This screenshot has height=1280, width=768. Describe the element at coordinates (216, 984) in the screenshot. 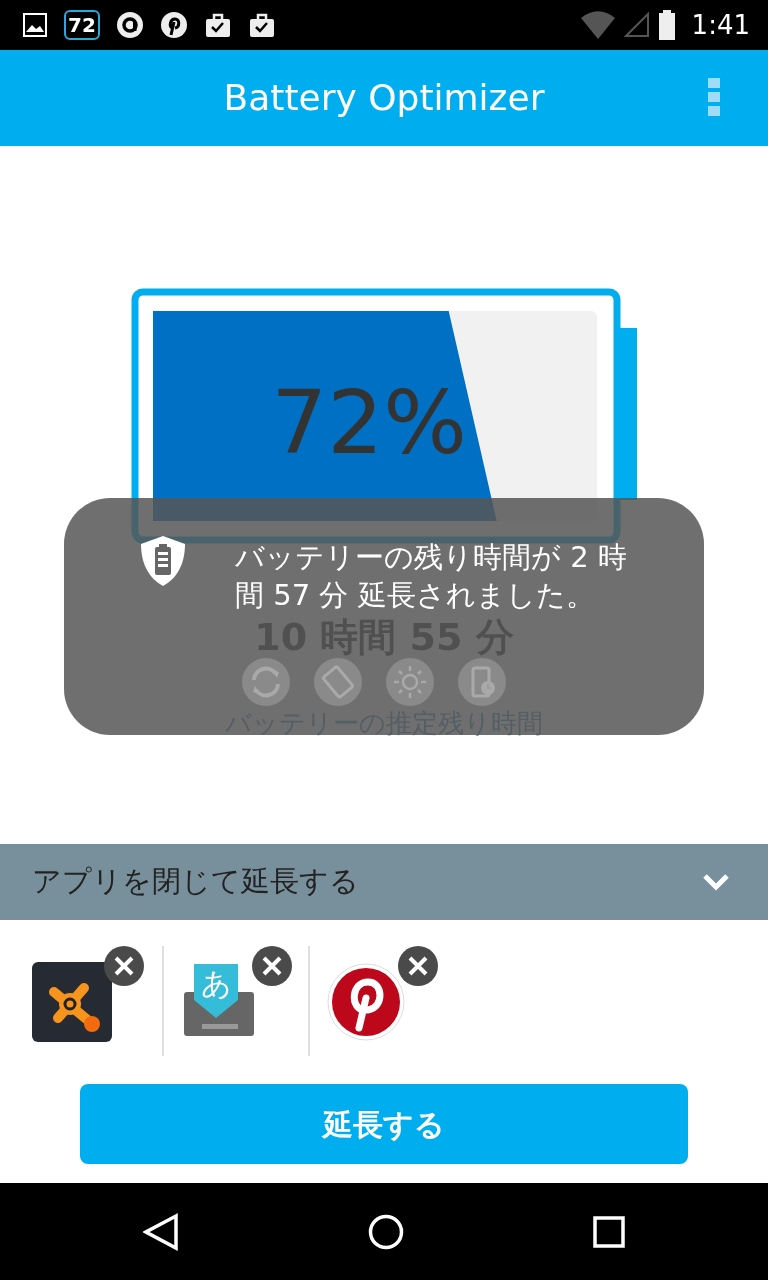

I see `keyboard-glyph: あ` at that location.